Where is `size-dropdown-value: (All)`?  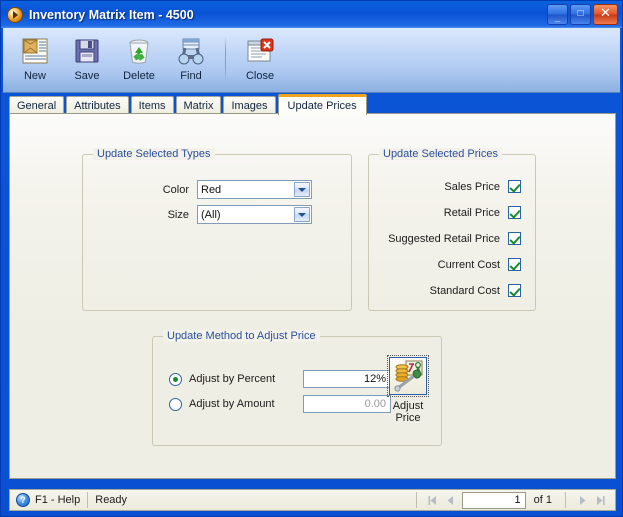 size-dropdown-value: (All) is located at coordinates (211, 214).